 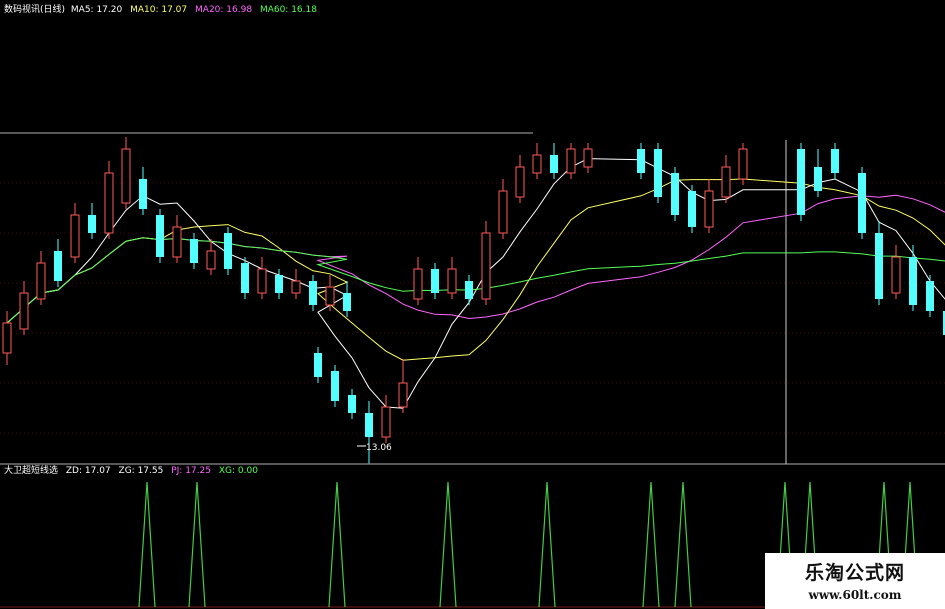 What do you see at coordinates (855, 581) in the screenshot?
I see `site-watermark: 乐淘公式网 www.60lt.com` at bounding box center [855, 581].